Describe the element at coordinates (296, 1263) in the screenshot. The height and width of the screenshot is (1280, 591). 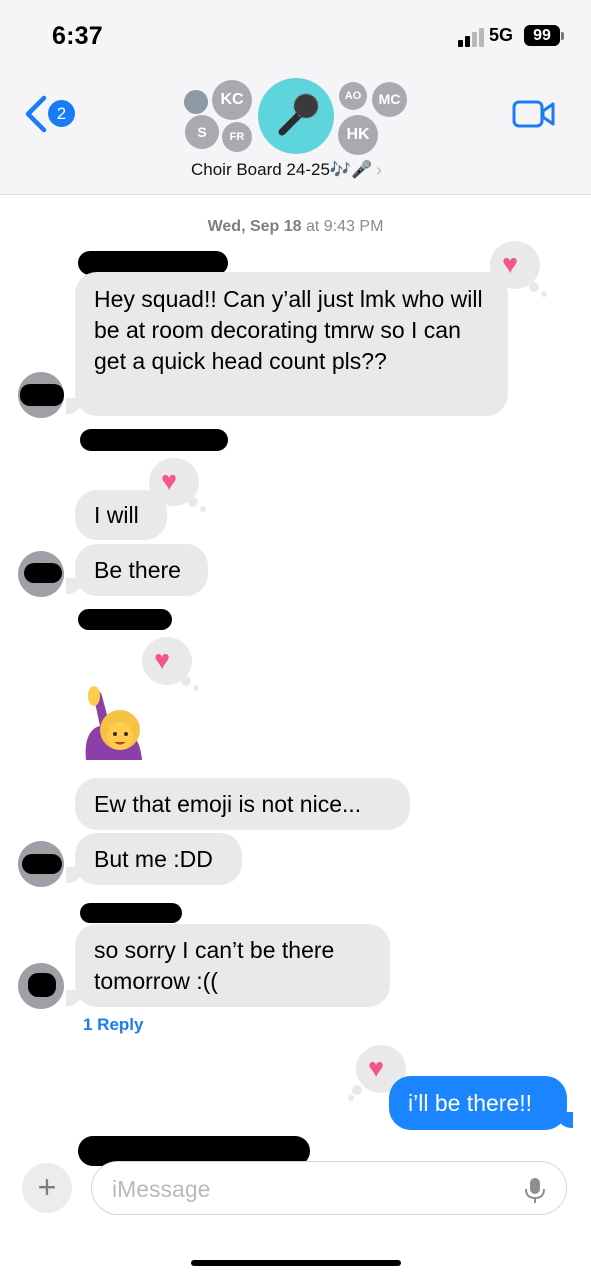
I see `home-indicator` at that location.